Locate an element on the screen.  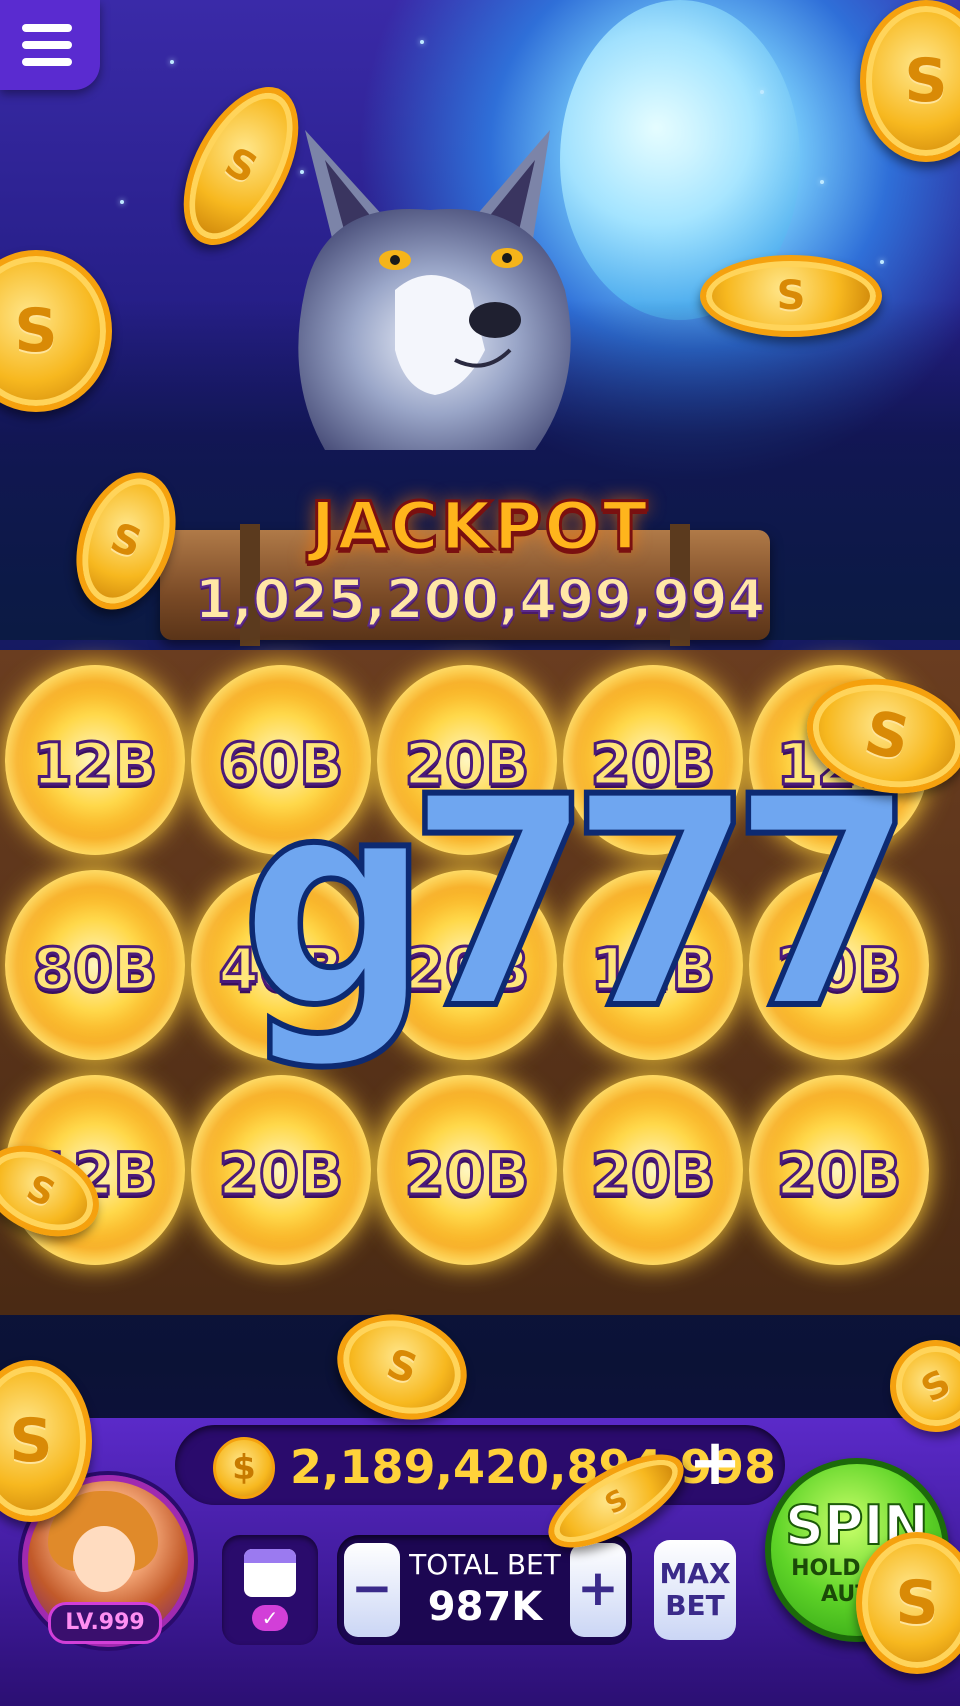
daily-calendar-icon is located at coordinates (270, 1573).